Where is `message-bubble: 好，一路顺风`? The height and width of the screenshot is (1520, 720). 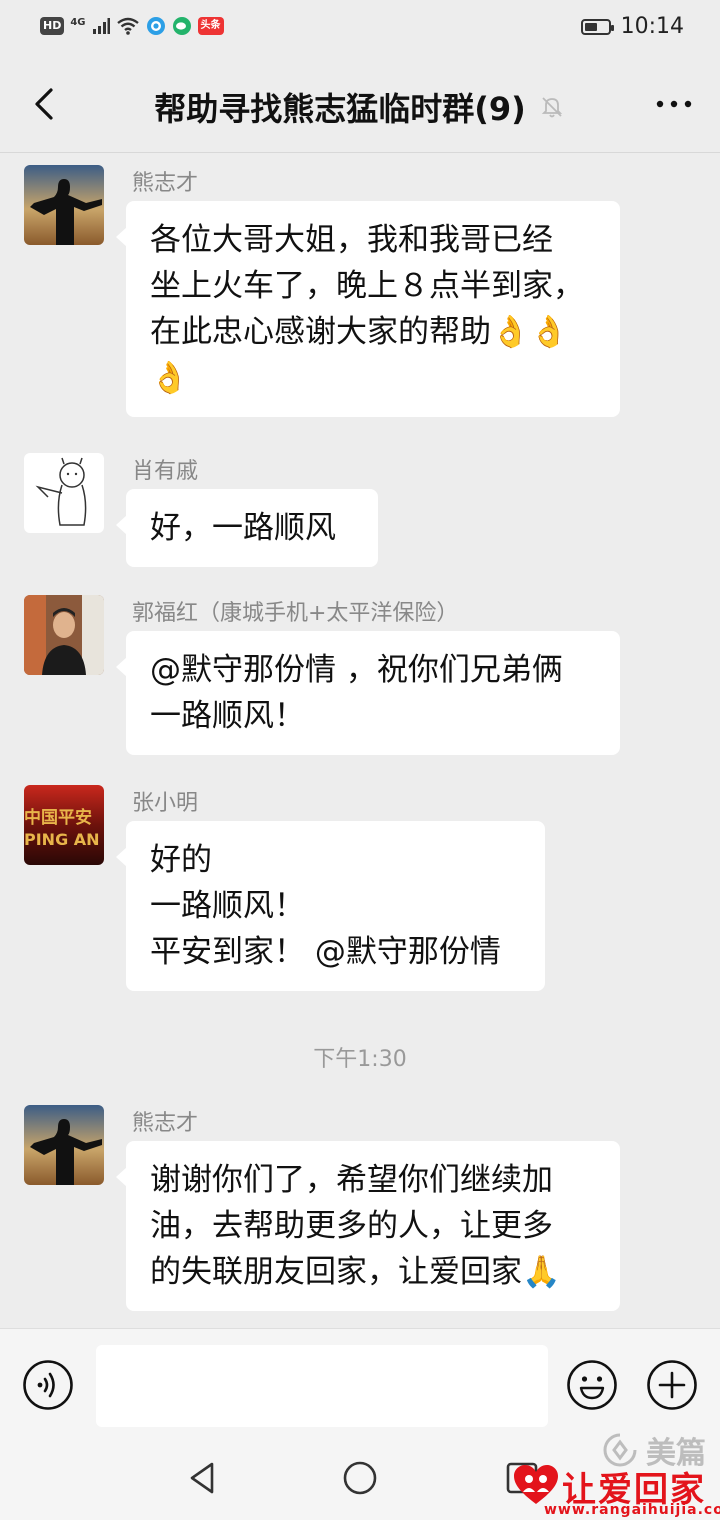
message-bubble: 好，一路顺风 is located at coordinates (247, 528).